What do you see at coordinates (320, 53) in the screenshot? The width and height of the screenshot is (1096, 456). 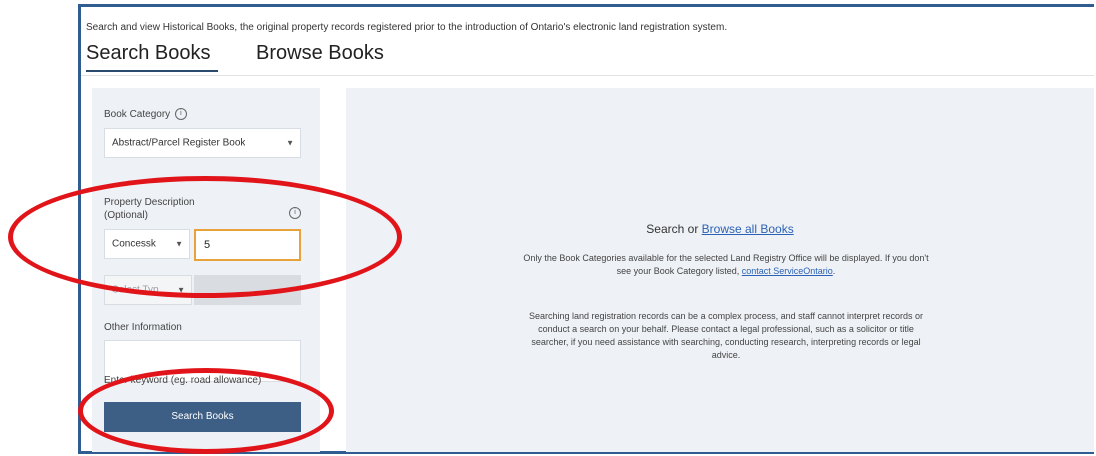 I see `tab-browse-books: Browse Books` at bounding box center [320, 53].